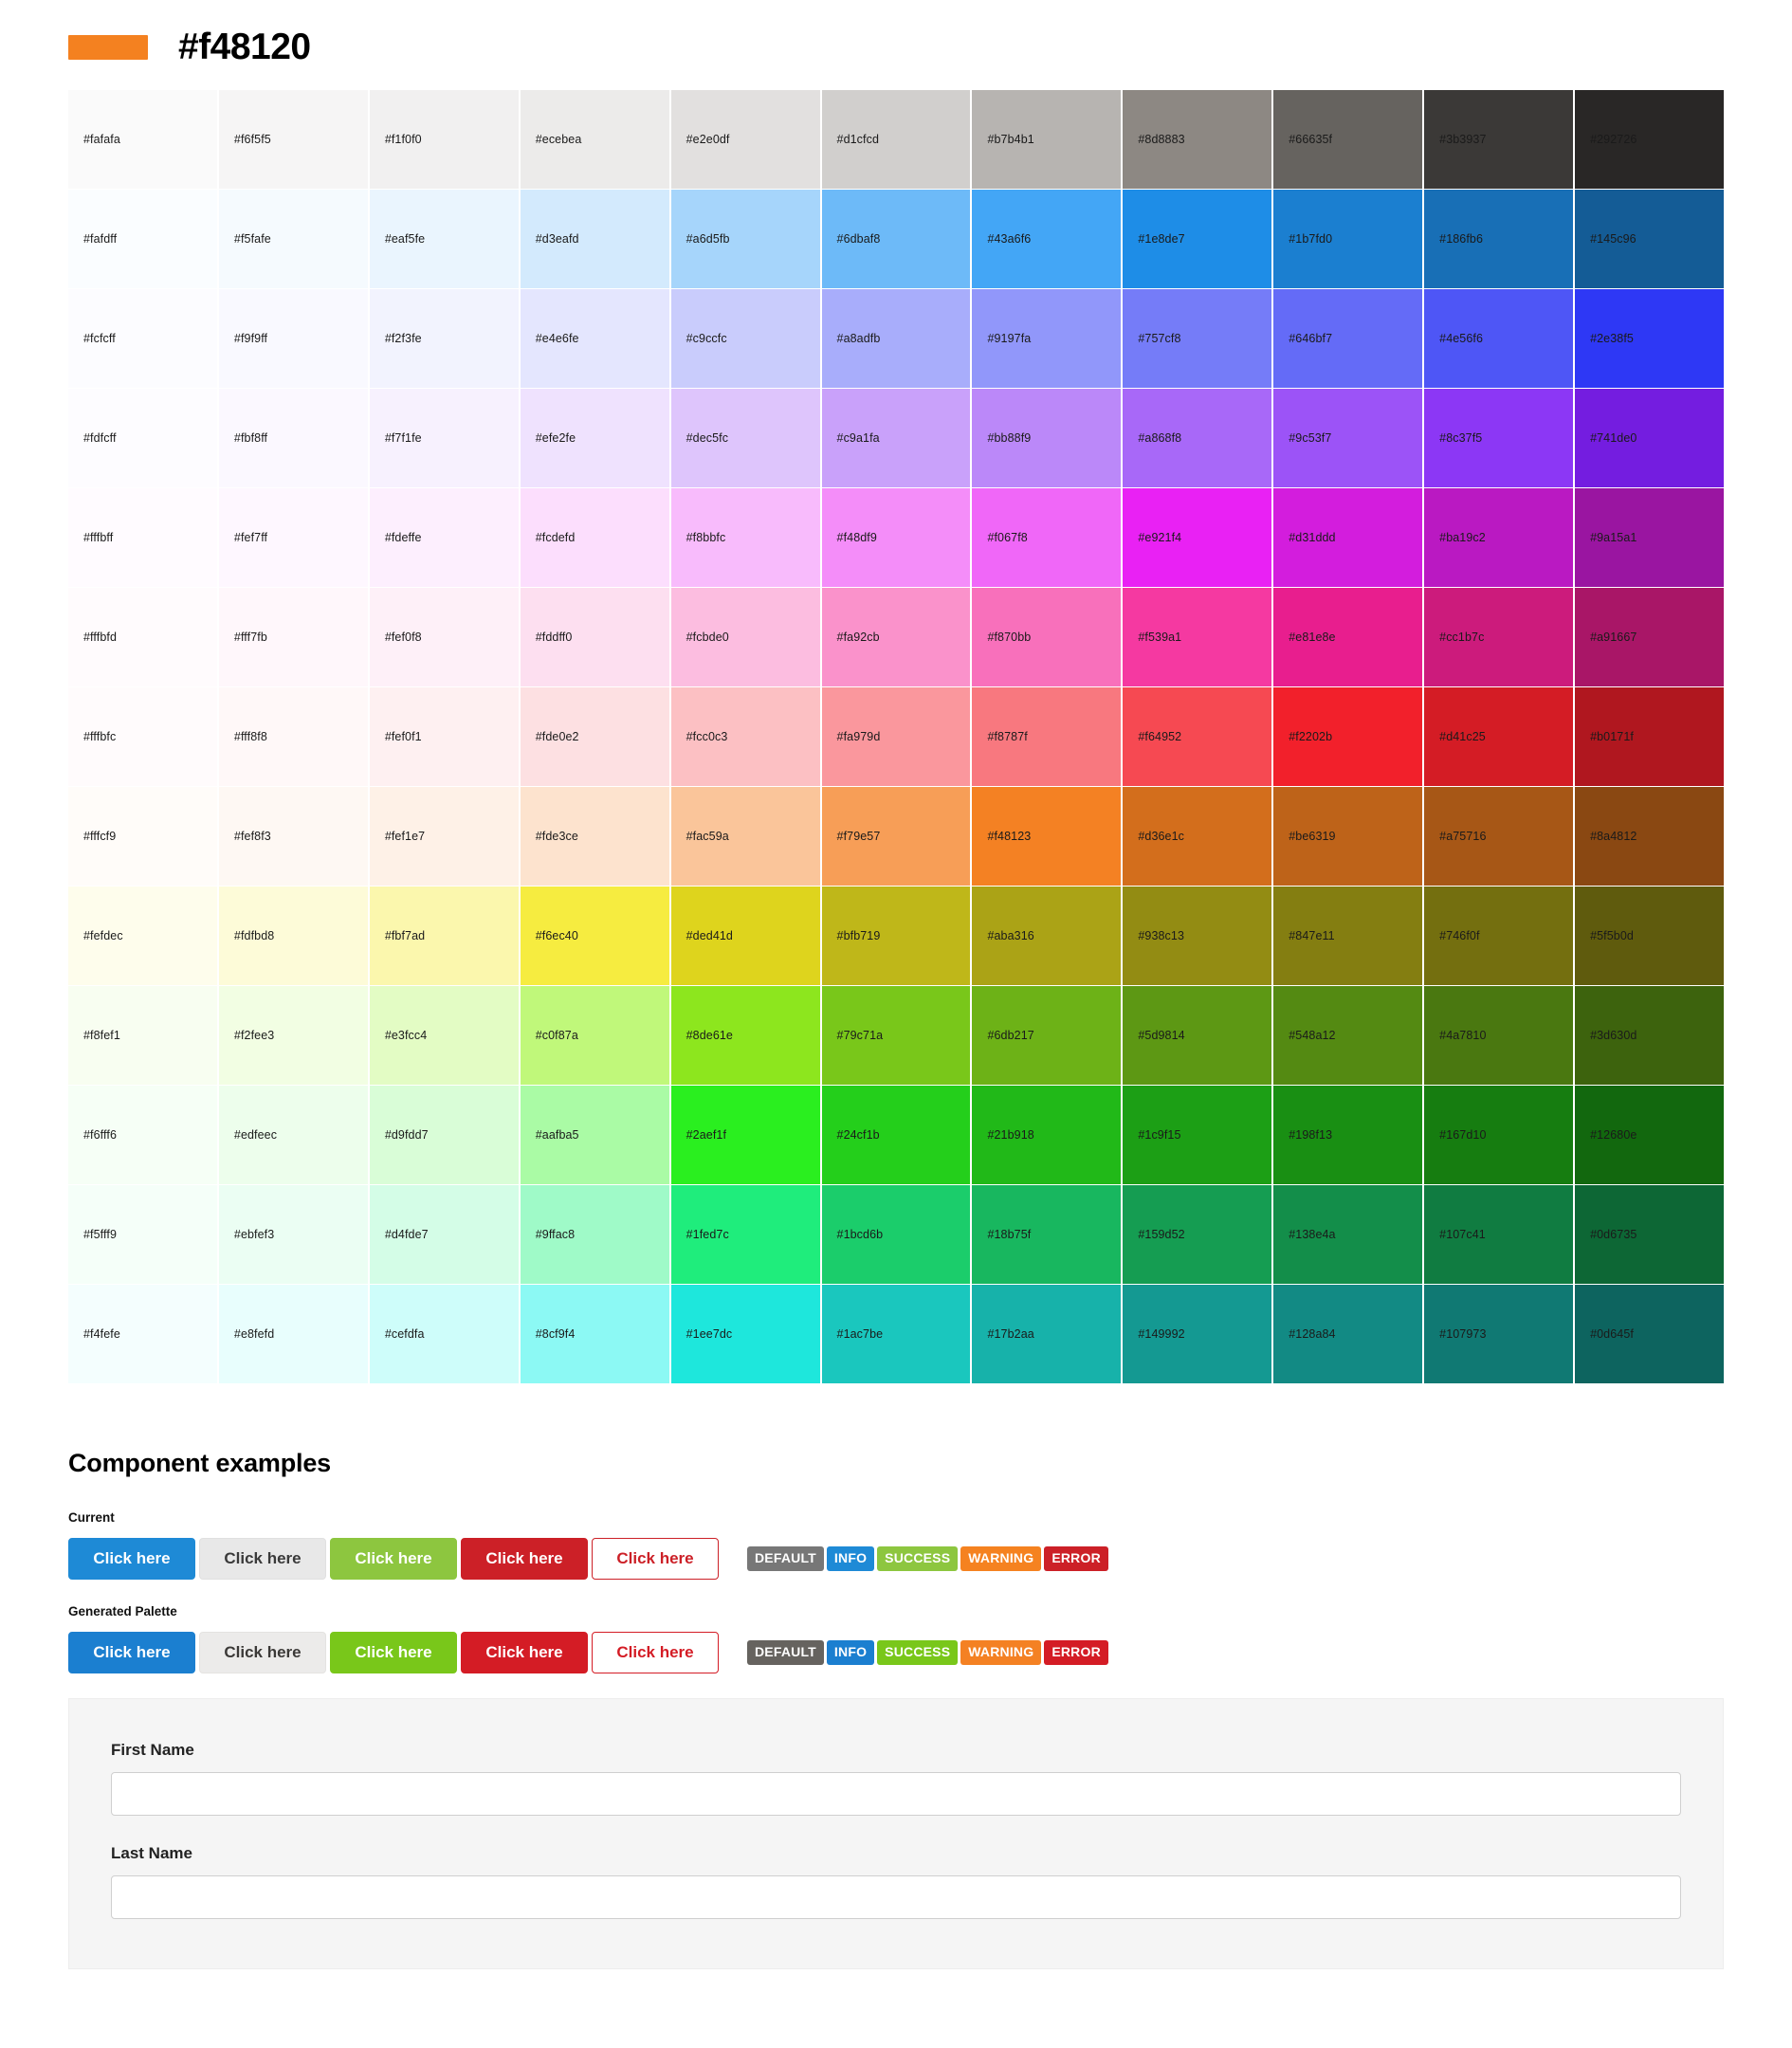 Image resolution: width=1792 pixels, height=2048 pixels. Describe the element at coordinates (594, 936) in the screenshot. I see `color-swatch: #f6ec40` at that location.